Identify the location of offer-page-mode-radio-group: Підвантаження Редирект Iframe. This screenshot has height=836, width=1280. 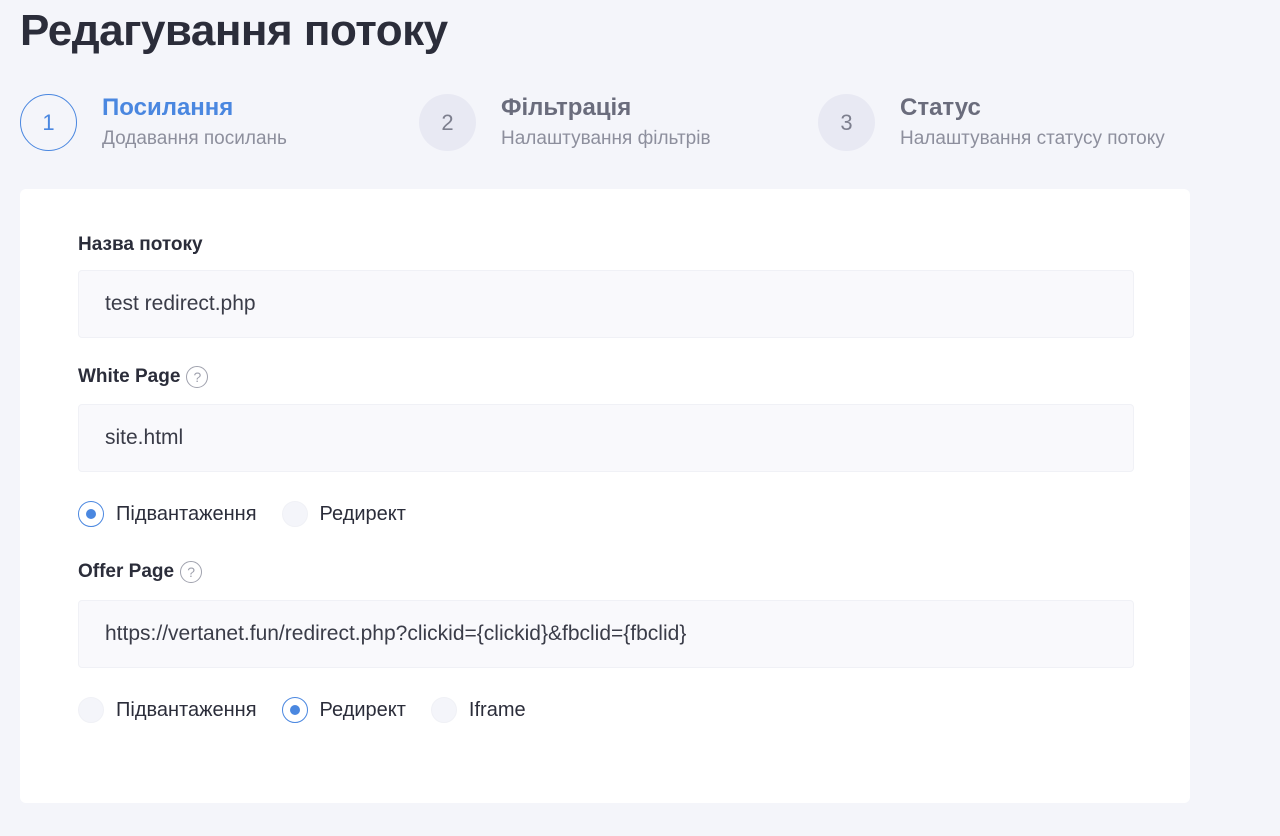
(314, 710).